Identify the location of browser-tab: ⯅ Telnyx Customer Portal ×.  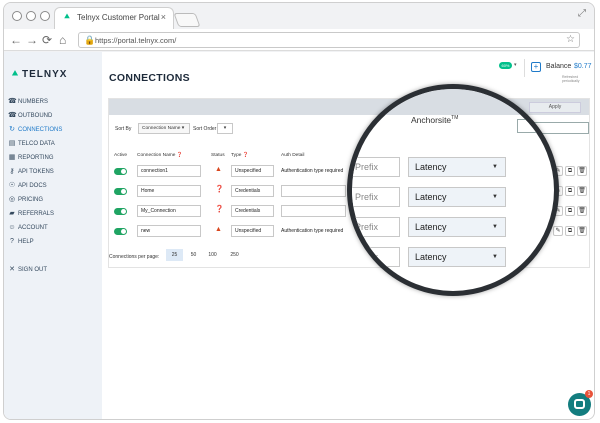
(114, 18).